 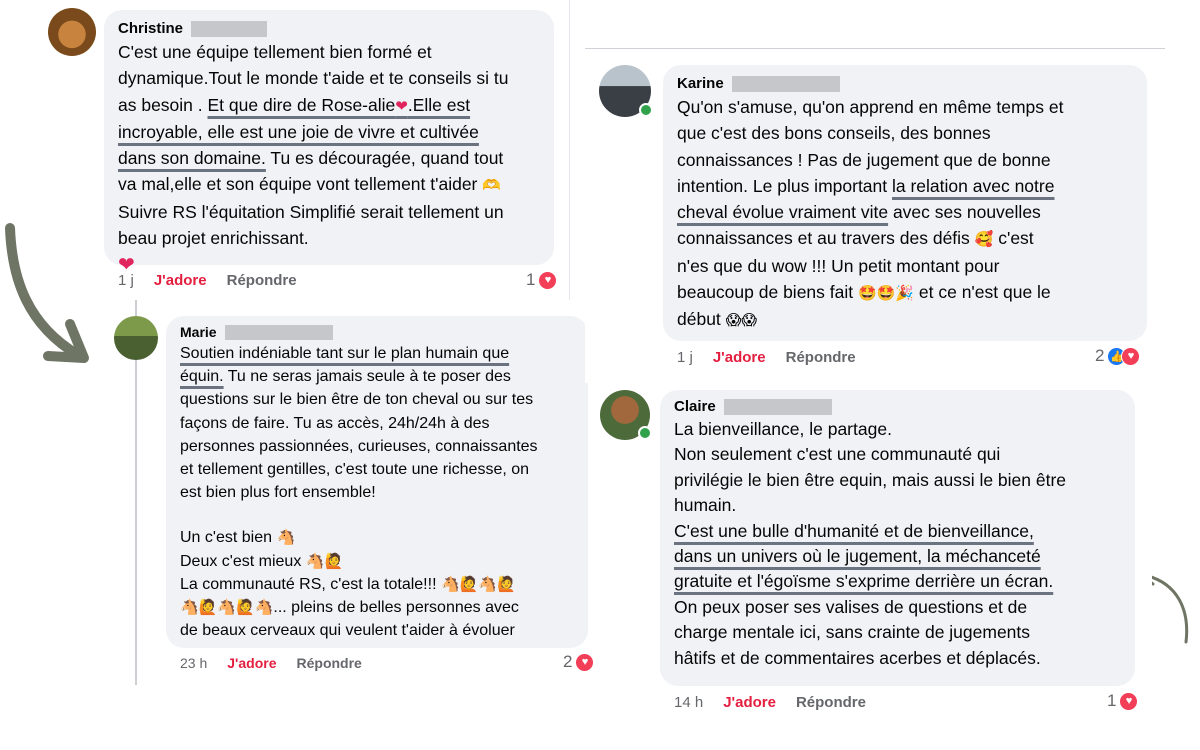 What do you see at coordinates (783, 429) in the screenshot?
I see `comment-line: La bienveillance, le partage.` at bounding box center [783, 429].